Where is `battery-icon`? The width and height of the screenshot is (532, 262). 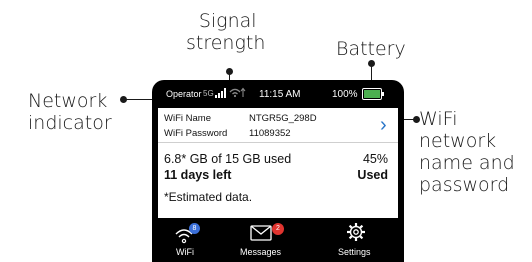
battery-icon is located at coordinates (373, 94).